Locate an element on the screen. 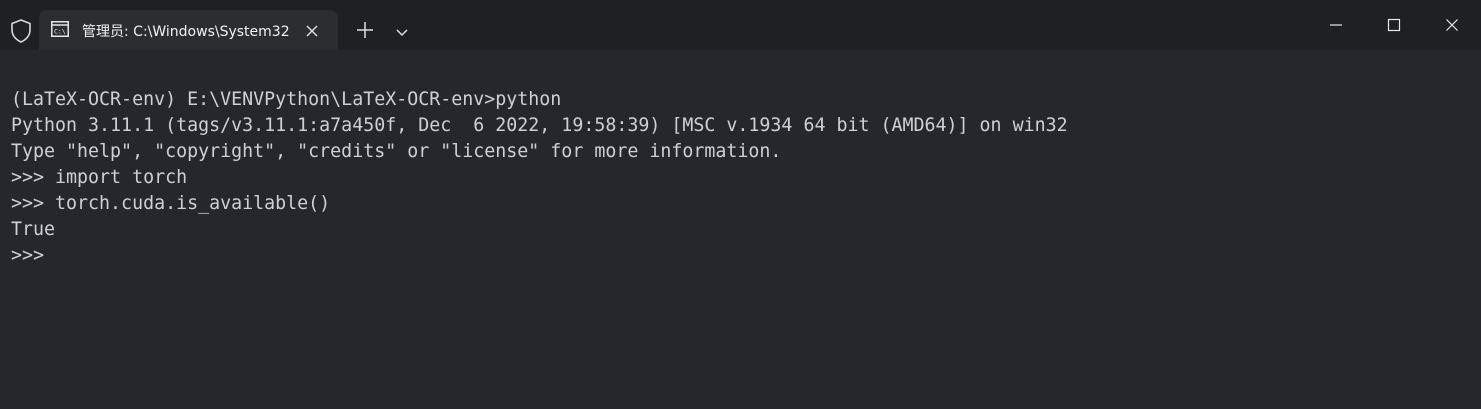 This screenshot has height=409, width=1481. terminal-line: >>> import torch is located at coordinates (99, 177).